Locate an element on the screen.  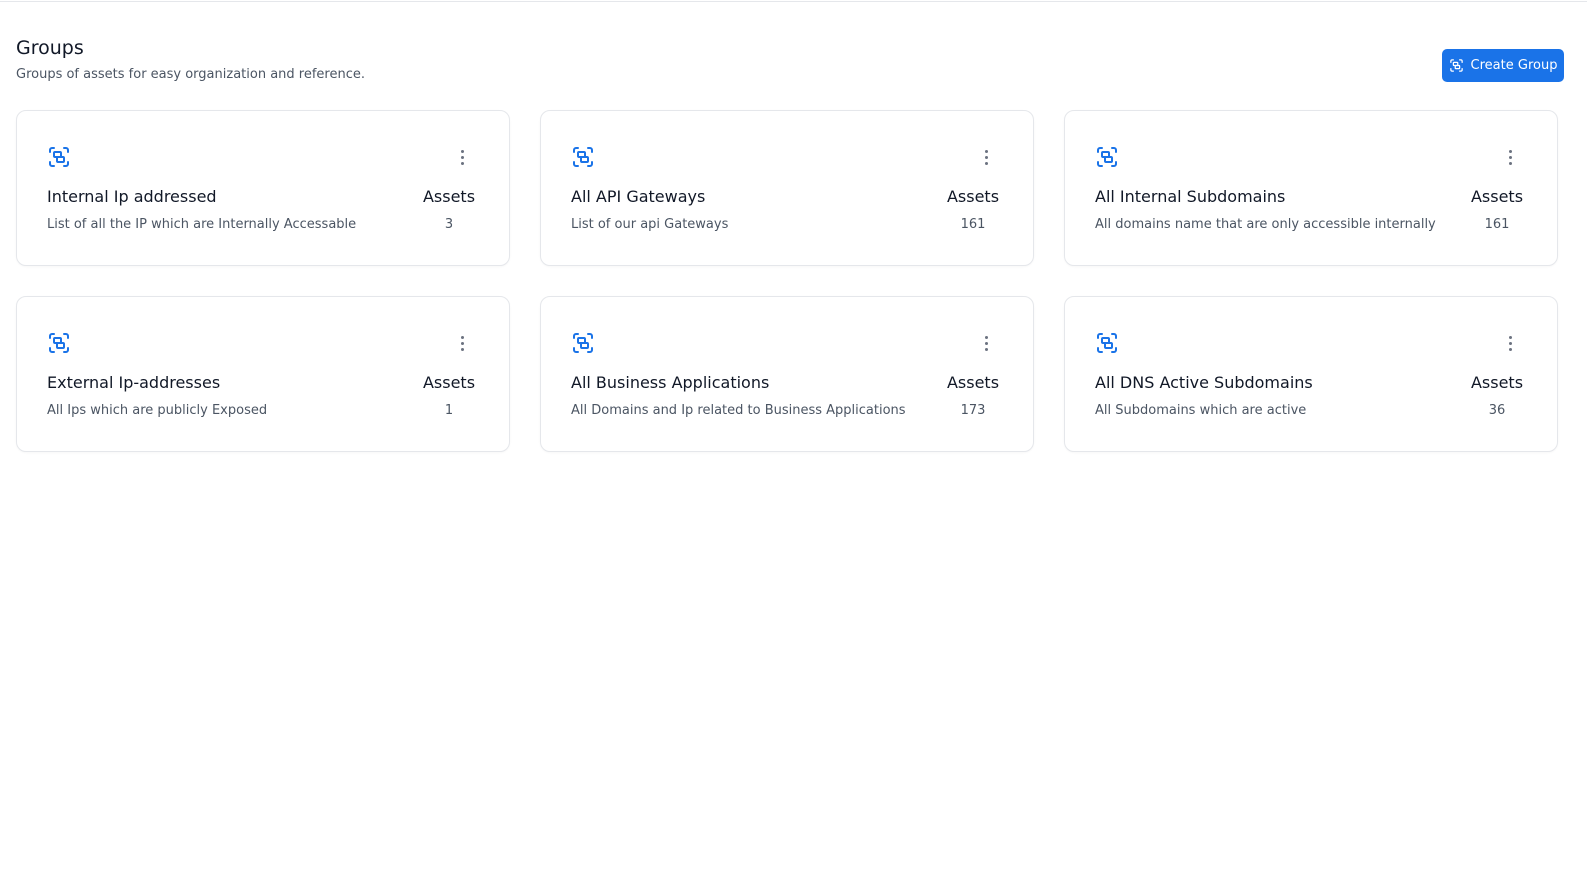
group-description: All Subdomains which are active is located at coordinates (1201, 410).